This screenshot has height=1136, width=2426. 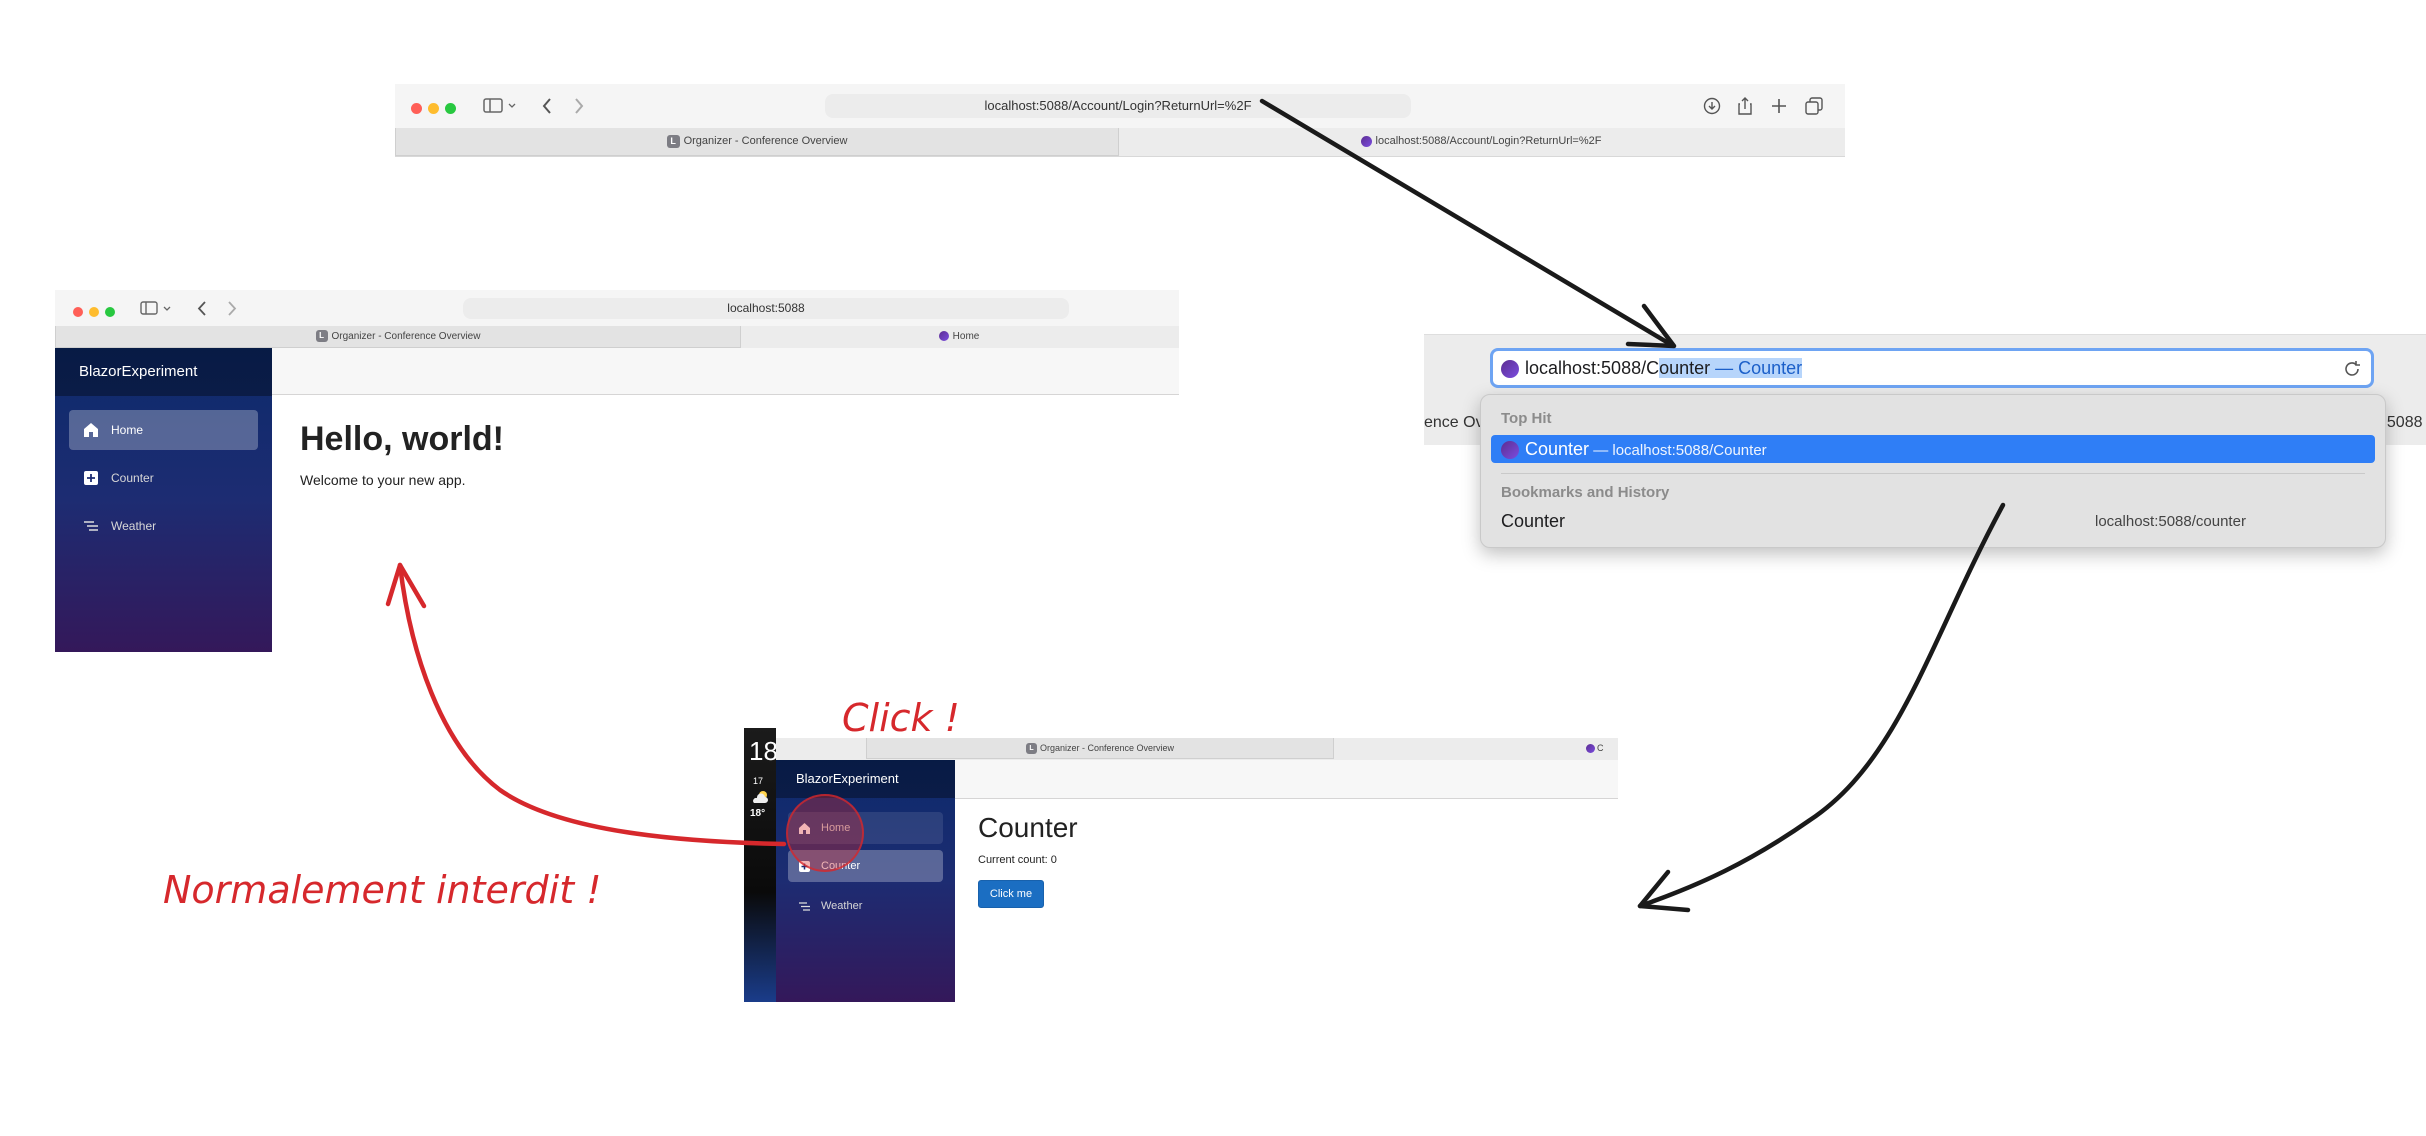 What do you see at coordinates (382, 890) in the screenshot?
I see `forbidden-annotation: Normalement interdit !` at bounding box center [382, 890].